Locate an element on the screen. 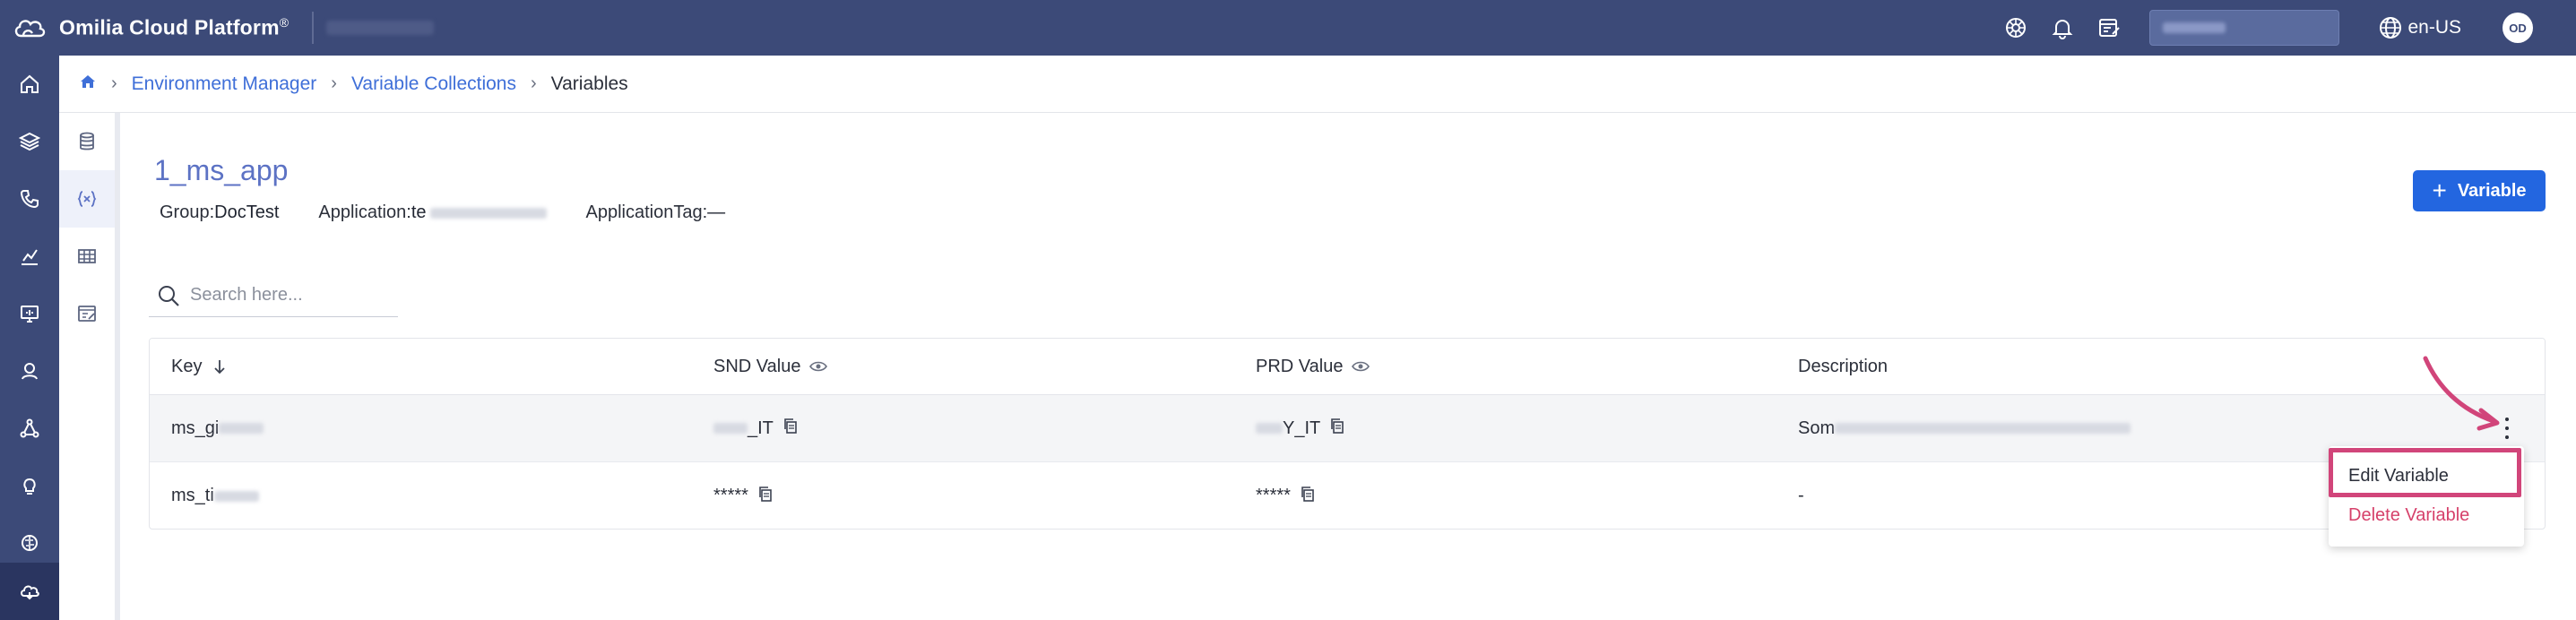 Image resolution: width=2576 pixels, height=620 pixels. language-selector: en-US is located at coordinates (2420, 28).